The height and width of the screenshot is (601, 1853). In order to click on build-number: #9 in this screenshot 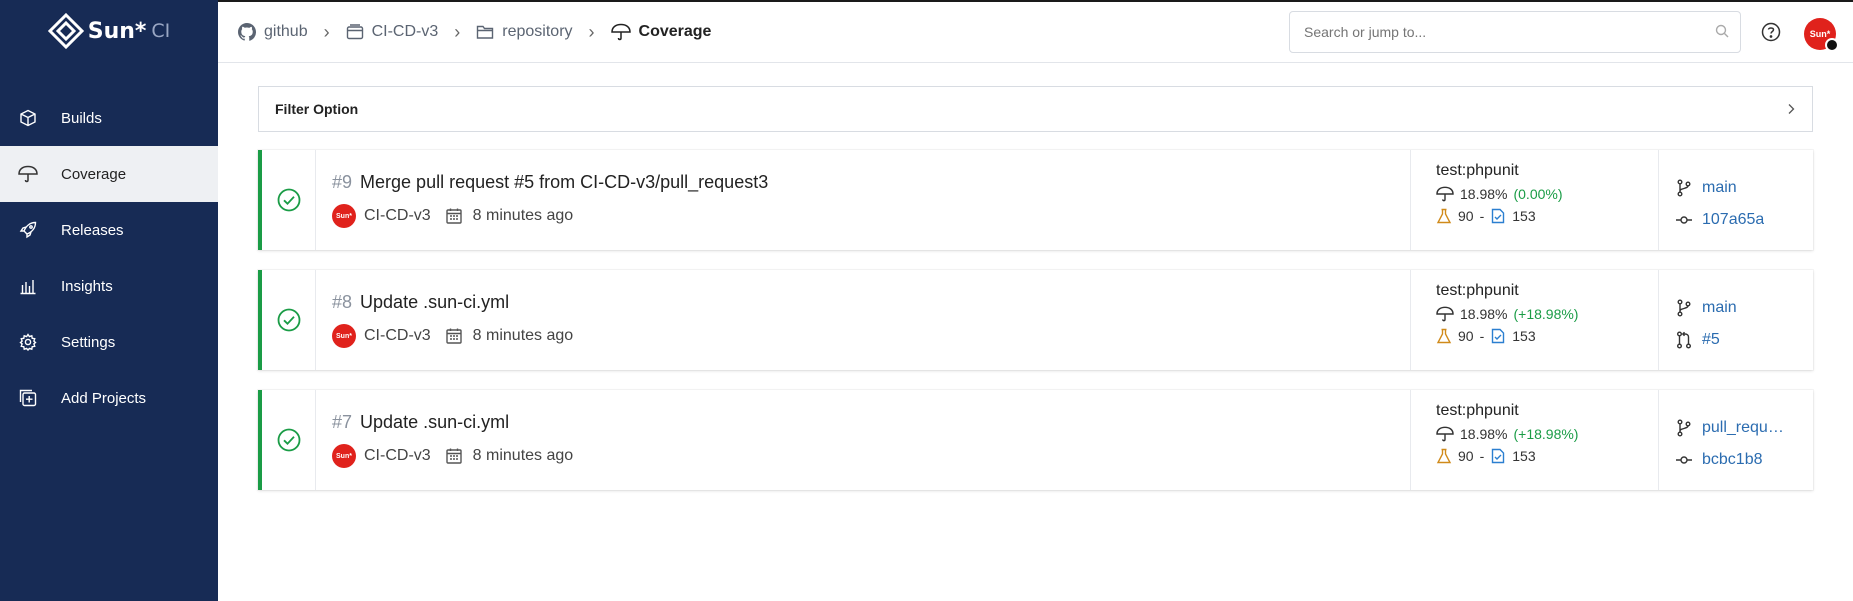, I will do `click(342, 182)`.